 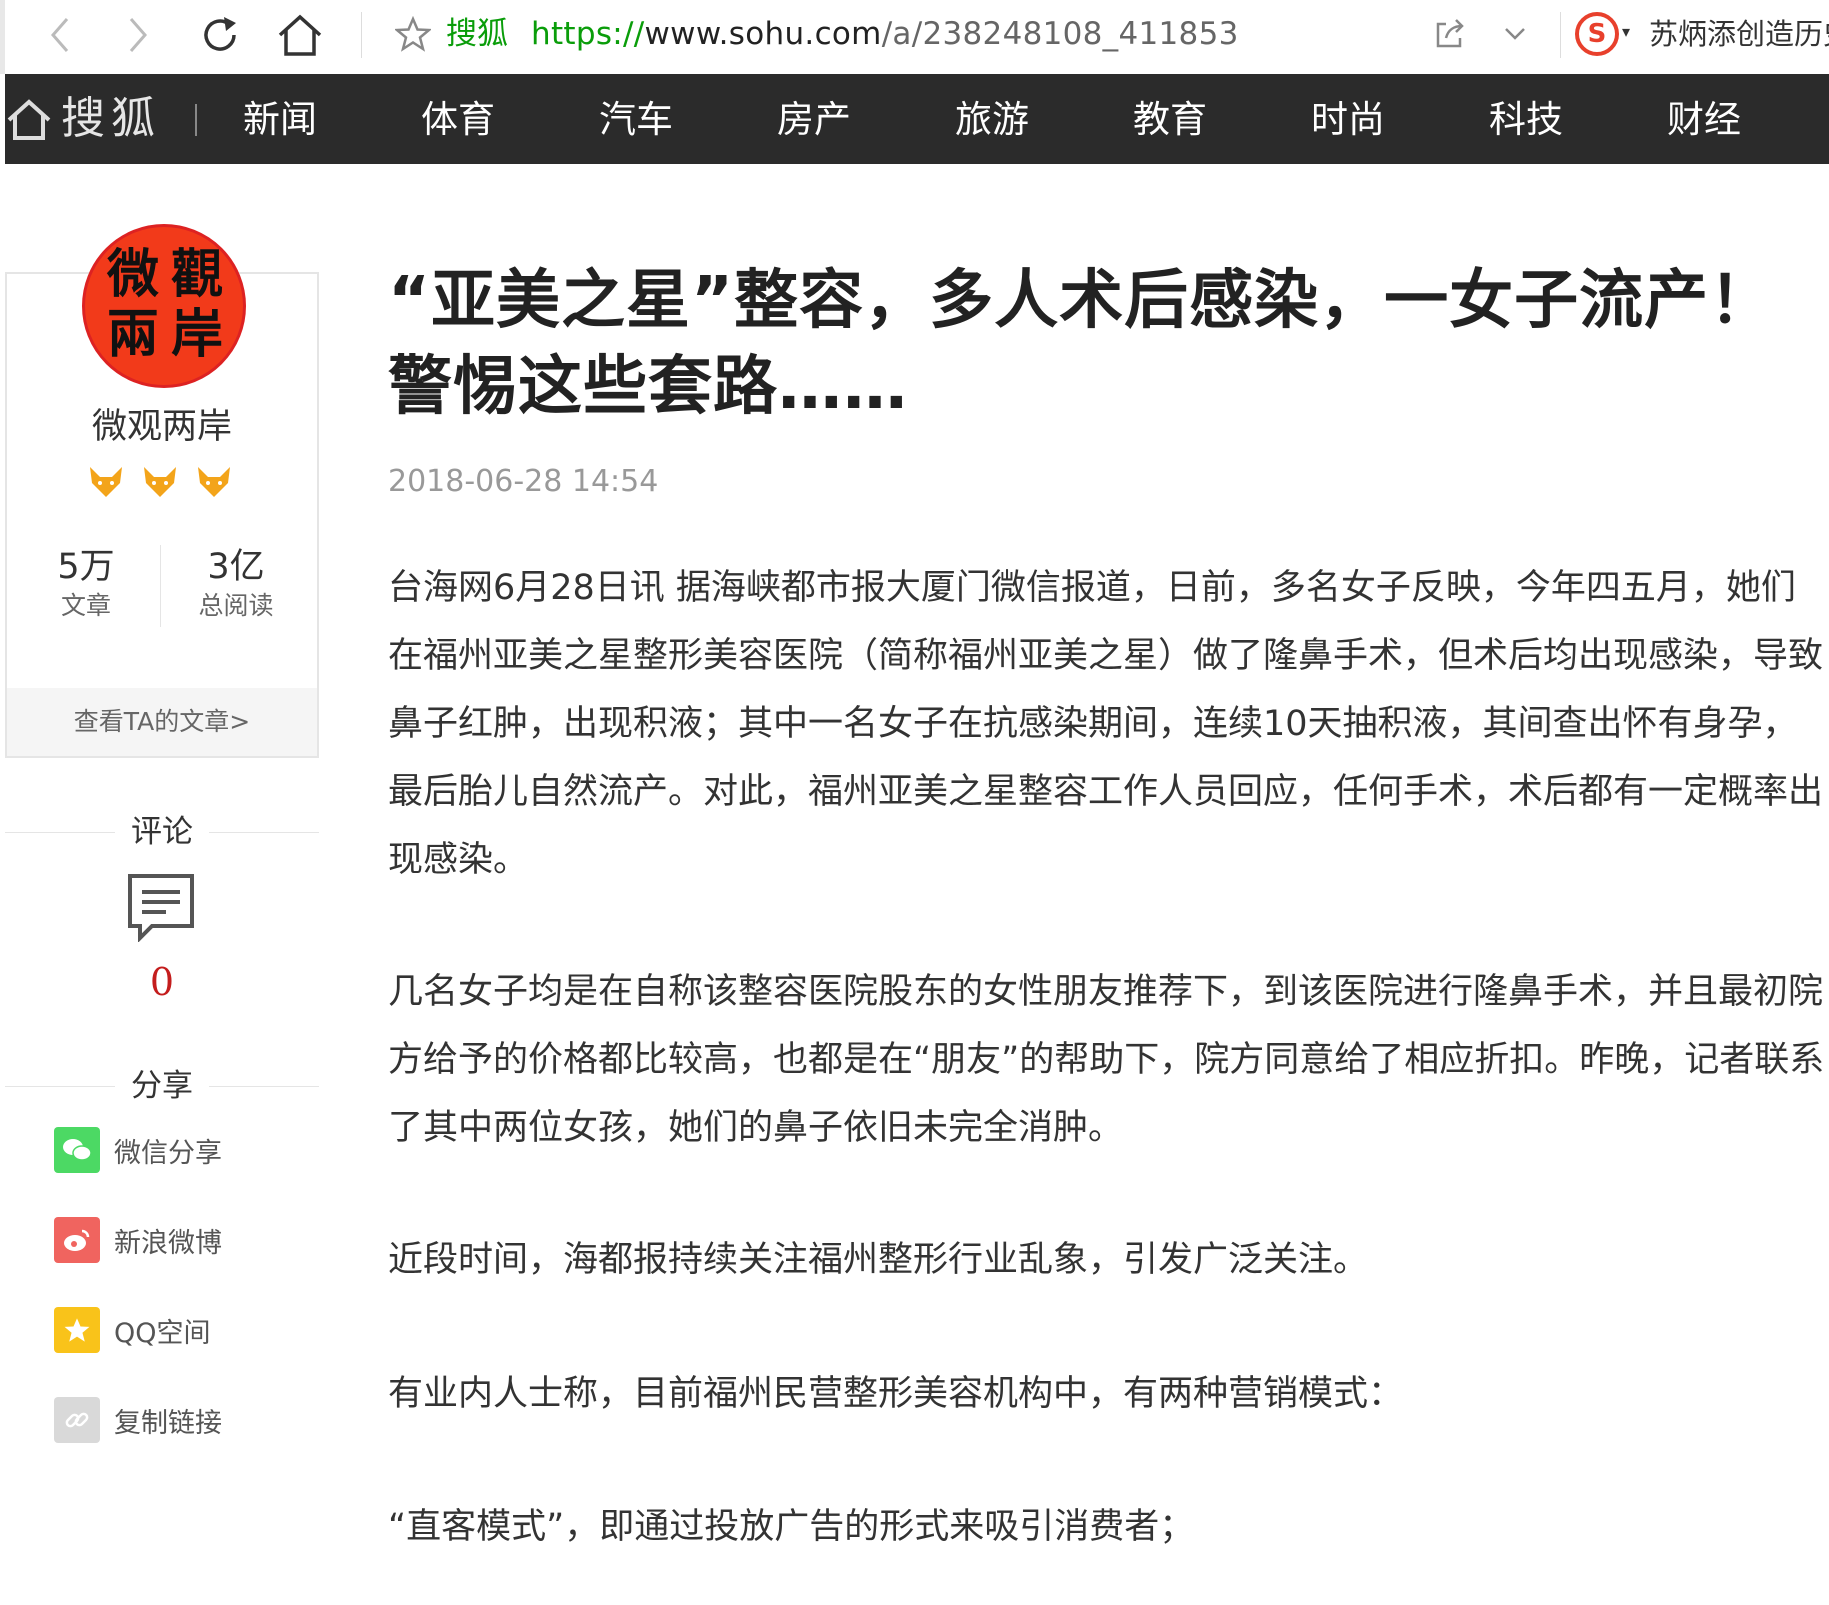 What do you see at coordinates (477, 34) in the screenshot?
I see `site-name-label: 搜狐` at bounding box center [477, 34].